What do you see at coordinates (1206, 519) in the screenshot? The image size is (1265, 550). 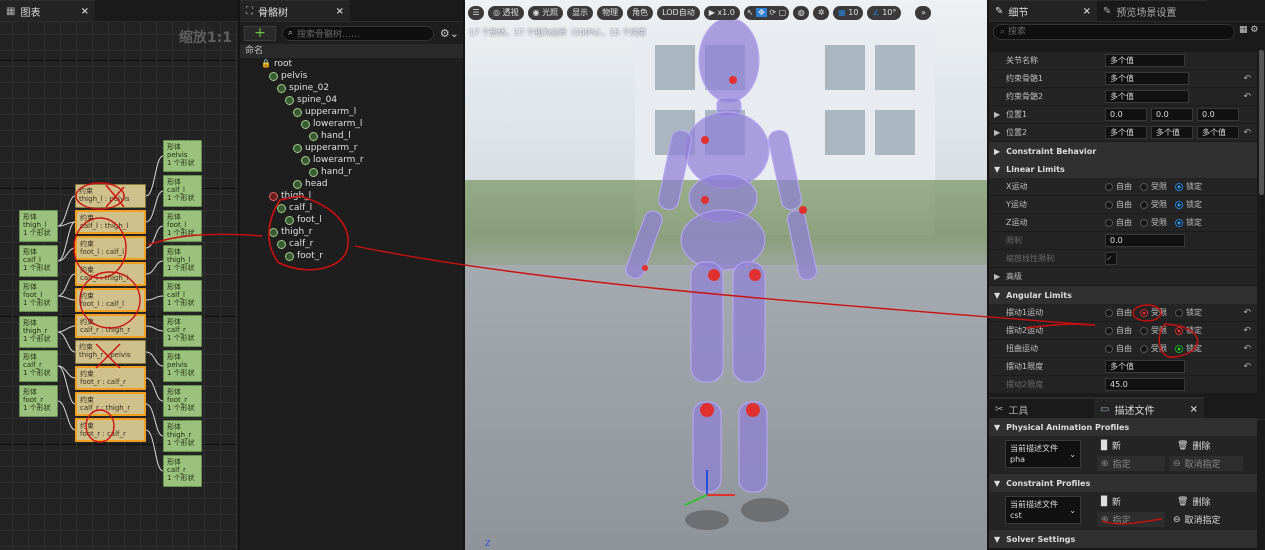 I see `unassign-cons-button: ⊖ 取消指定` at bounding box center [1206, 519].